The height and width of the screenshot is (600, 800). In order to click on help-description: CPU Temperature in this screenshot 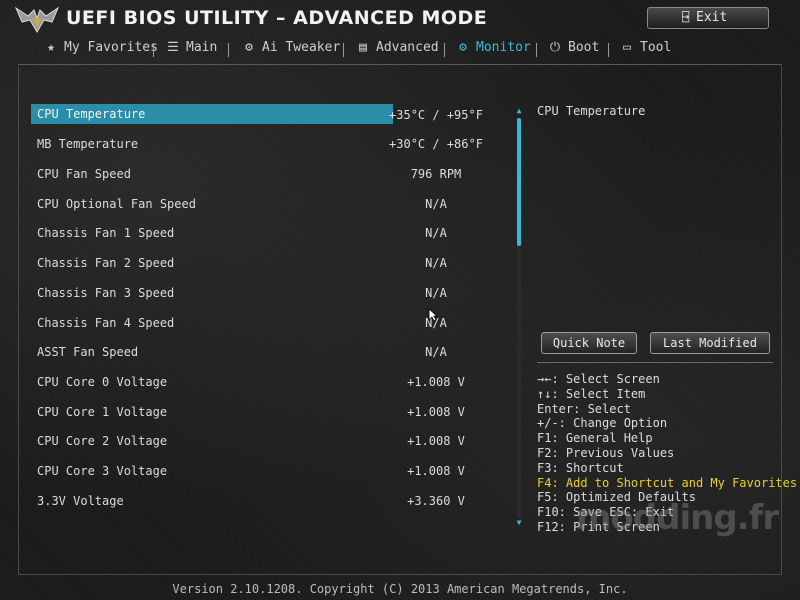, I will do `click(591, 111)`.